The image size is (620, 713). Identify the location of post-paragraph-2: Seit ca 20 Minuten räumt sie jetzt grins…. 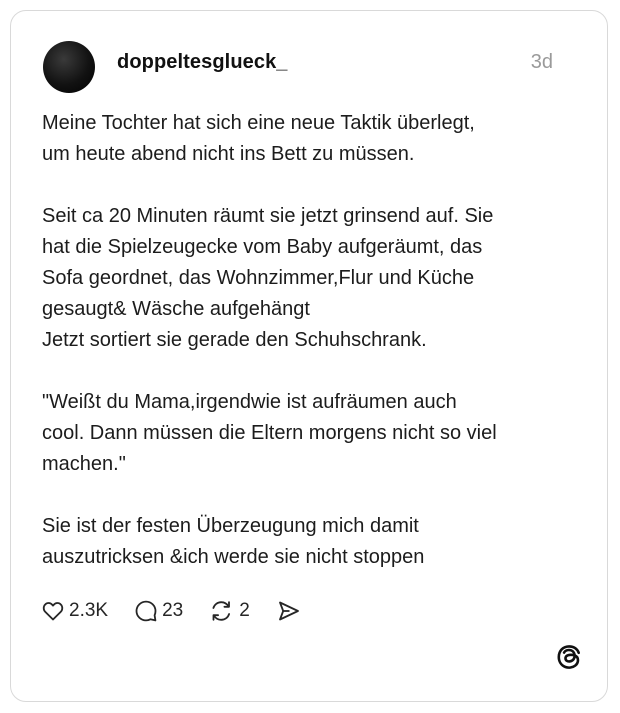
(268, 278).